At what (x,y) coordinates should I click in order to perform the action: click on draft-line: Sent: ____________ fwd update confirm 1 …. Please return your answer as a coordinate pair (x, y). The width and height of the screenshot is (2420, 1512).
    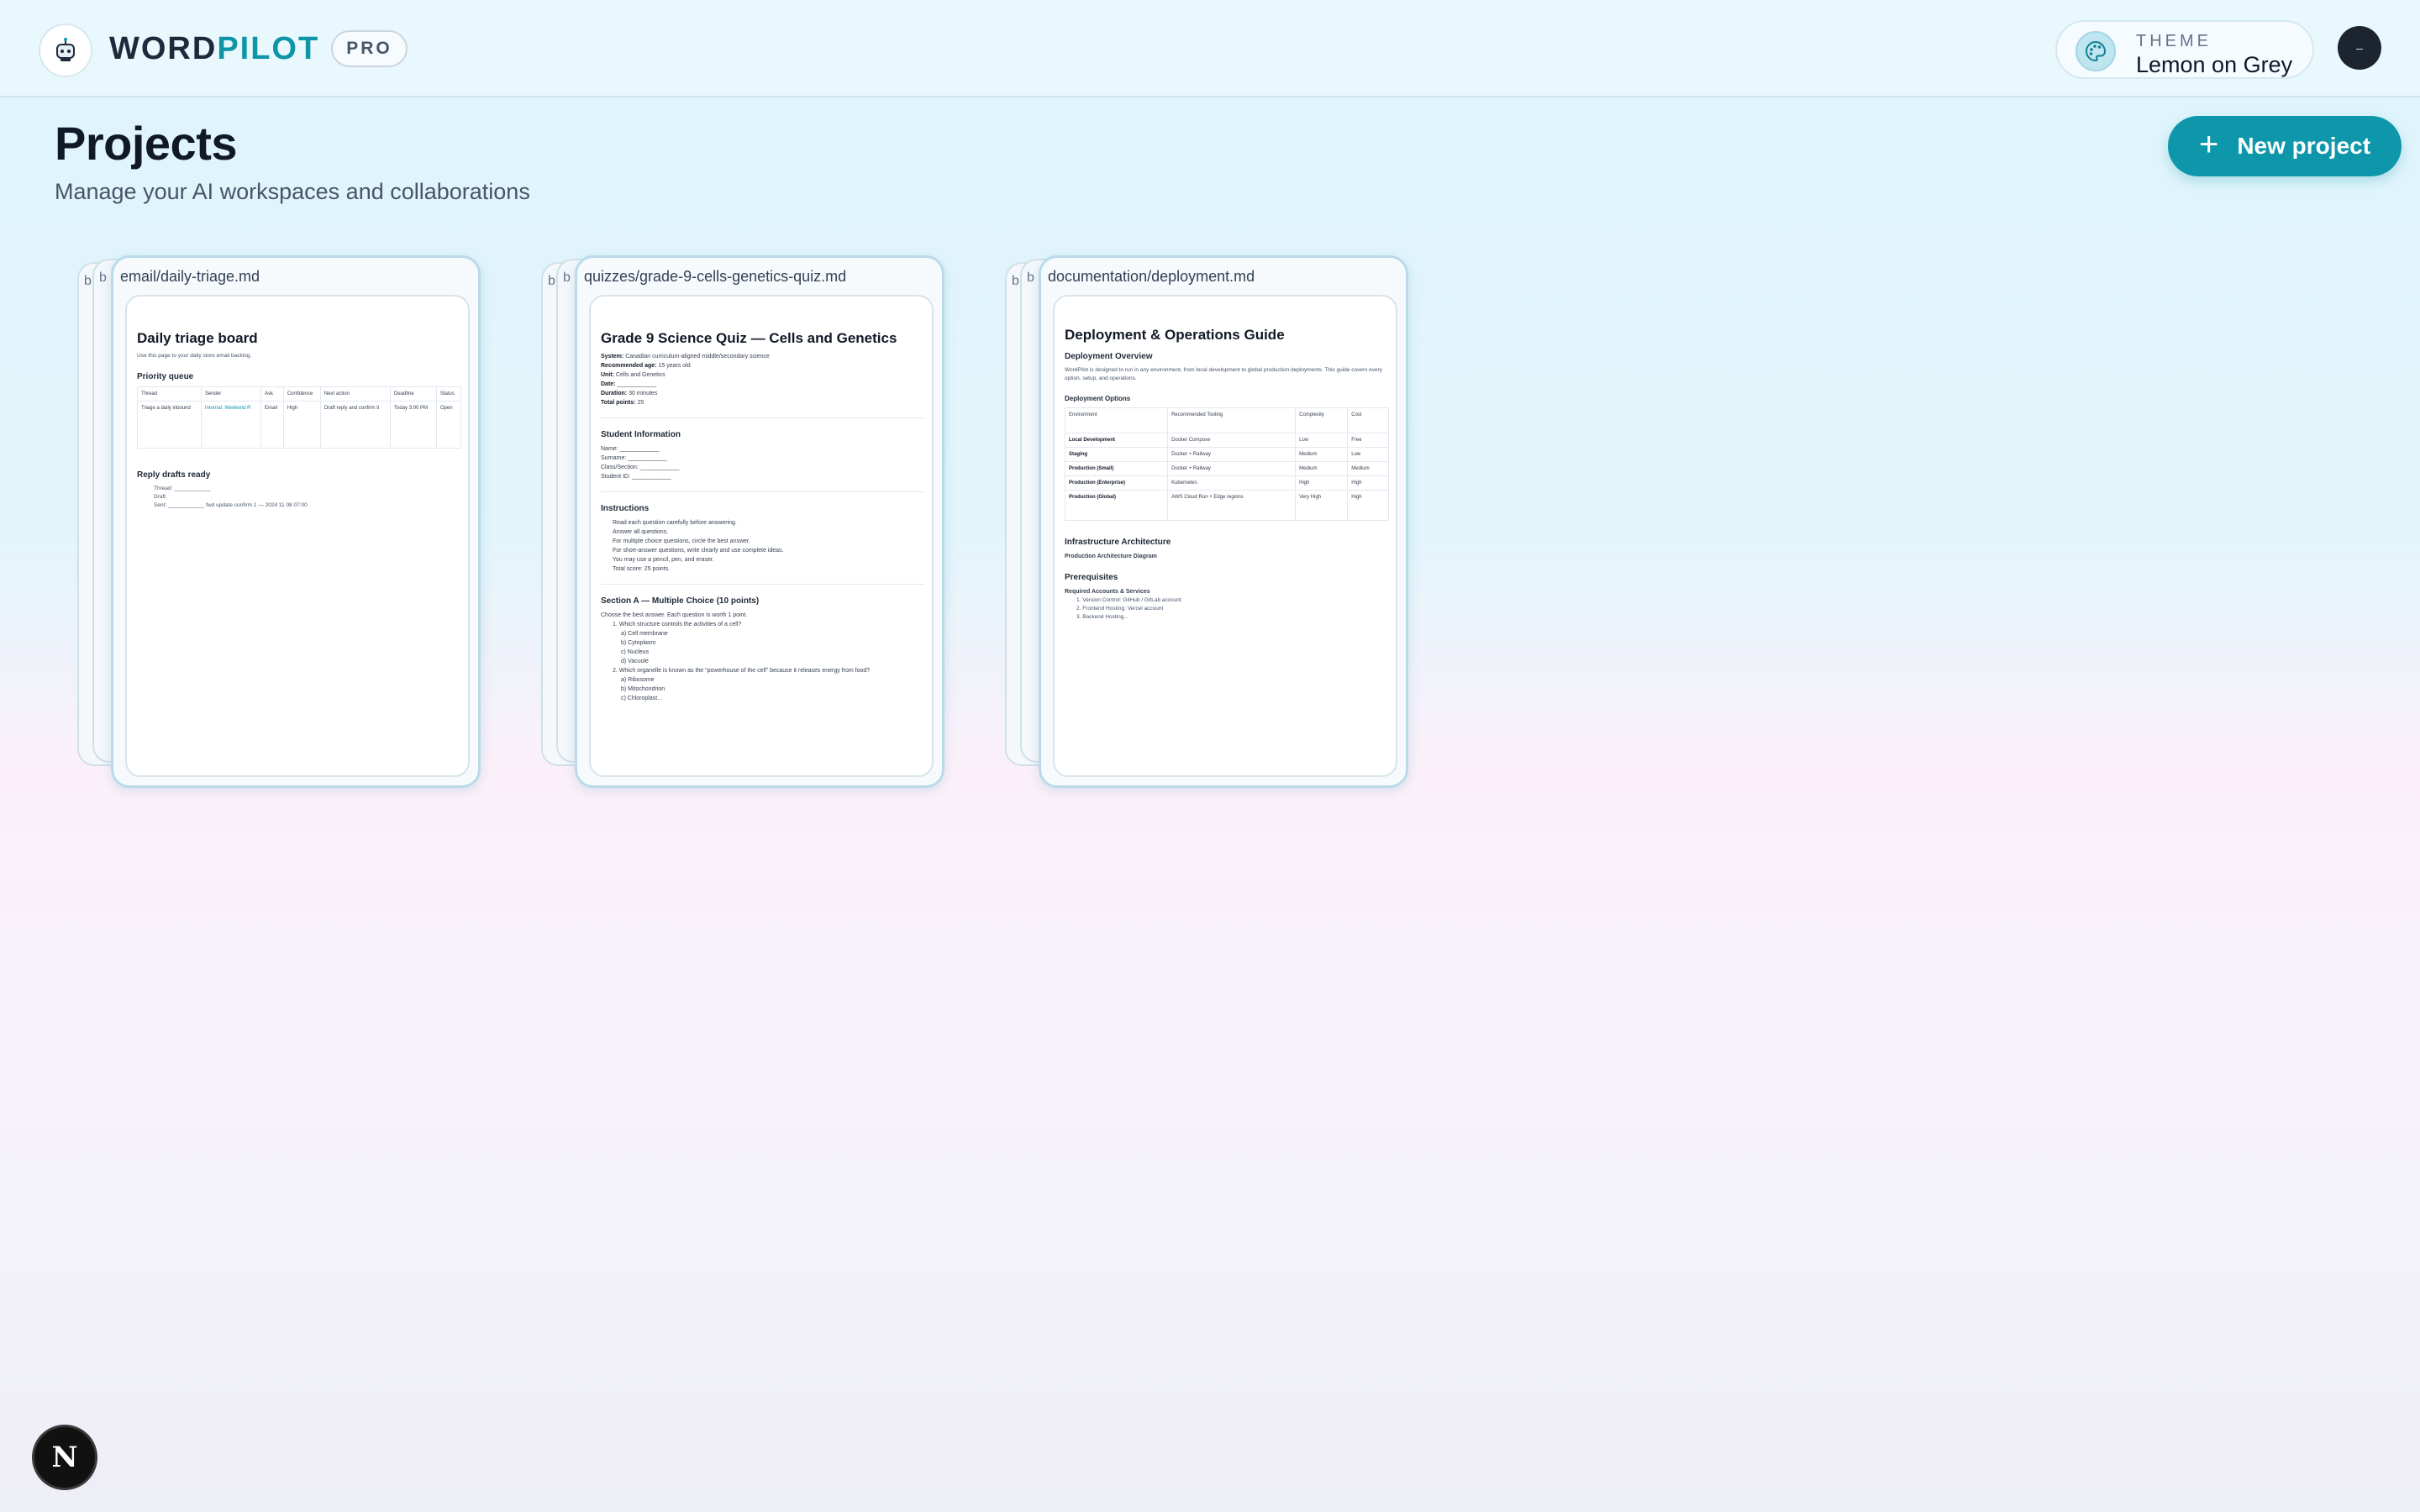
    Looking at the image, I should click on (231, 505).